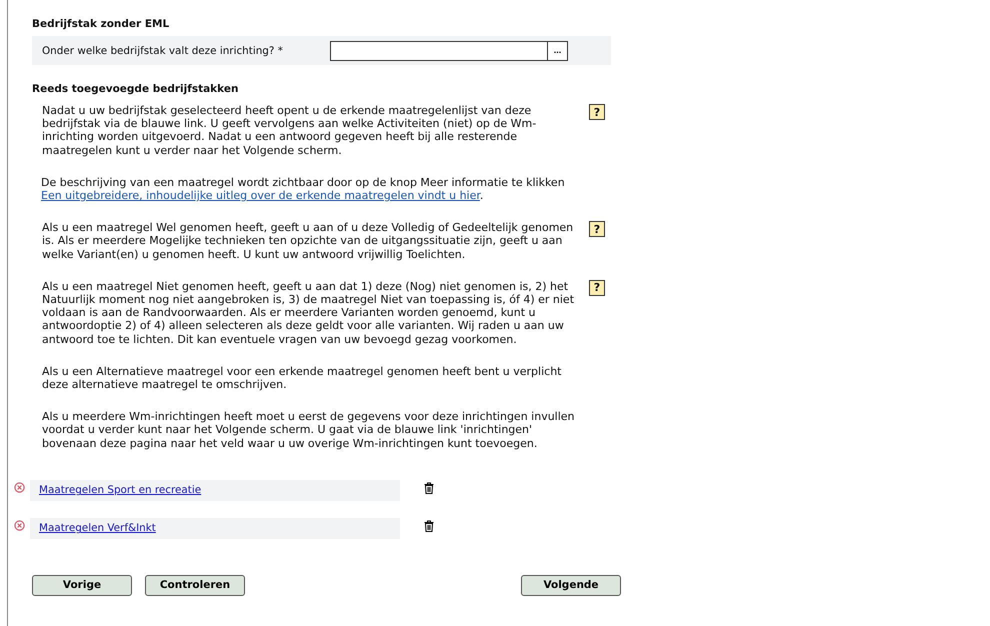  I want to click on info-link: Een uitgebreidere, inhoudelijke uitleg over de erkende maatregelen vindt u hier, so click(260, 195).